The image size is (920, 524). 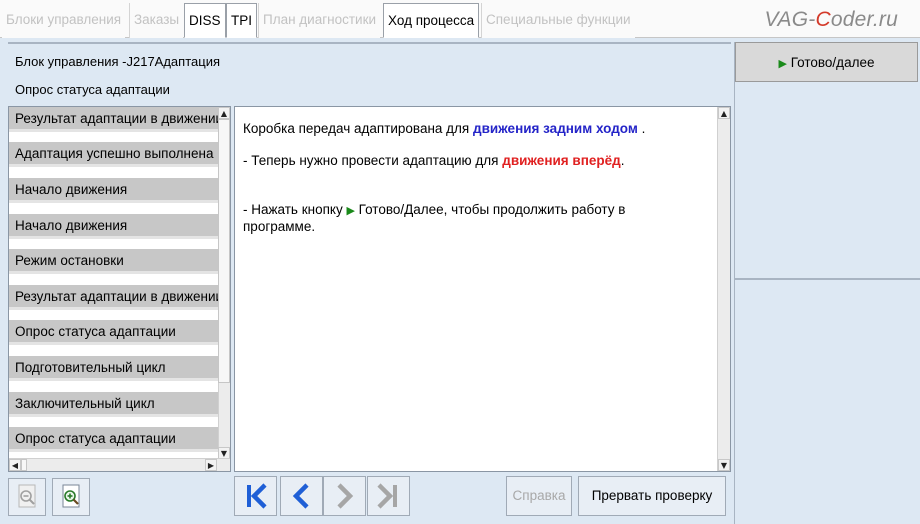 I want to click on abort-test-button: Прервать проверку, so click(x=652, y=496).